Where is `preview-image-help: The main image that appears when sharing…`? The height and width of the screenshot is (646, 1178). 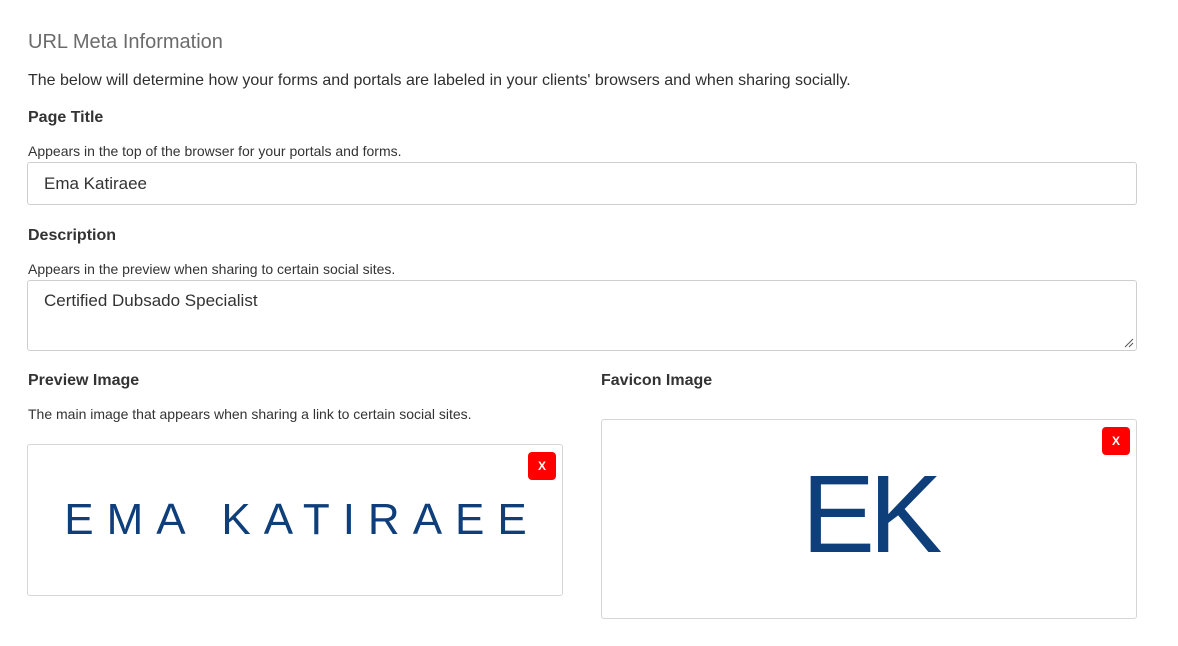
preview-image-help: The main image that appears when sharing… is located at coordinates (250, 414).